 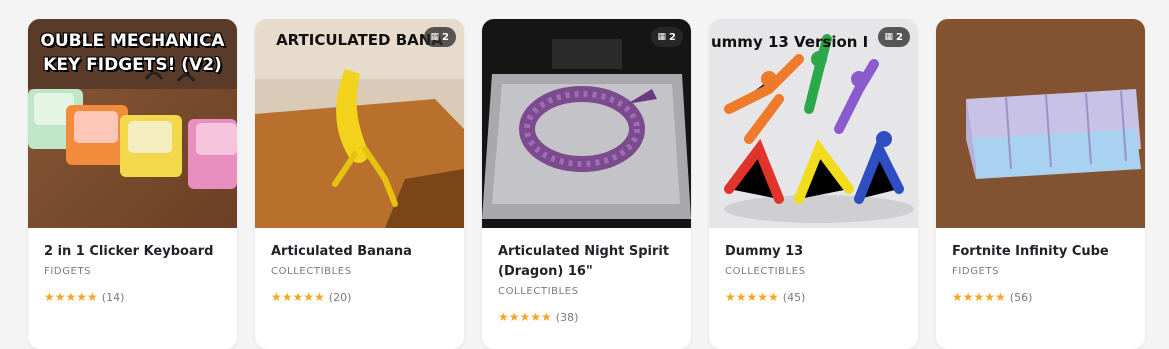 I want to click on product-image: ▦ 2, so click(x=586, y=123).